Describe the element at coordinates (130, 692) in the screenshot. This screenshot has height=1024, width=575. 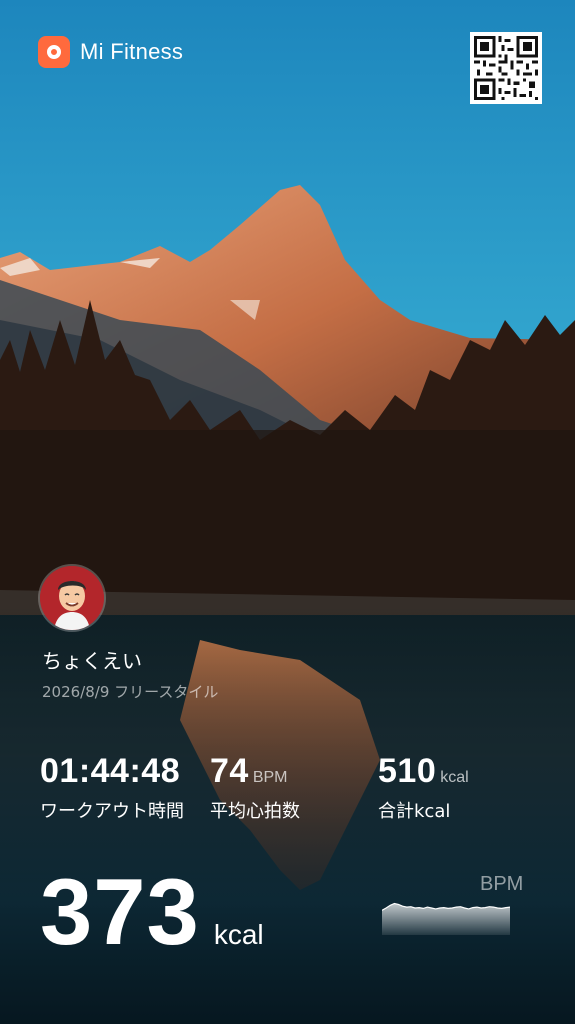
I see `workout-date-type: 2026/8/9 フリースタイル` at that location.